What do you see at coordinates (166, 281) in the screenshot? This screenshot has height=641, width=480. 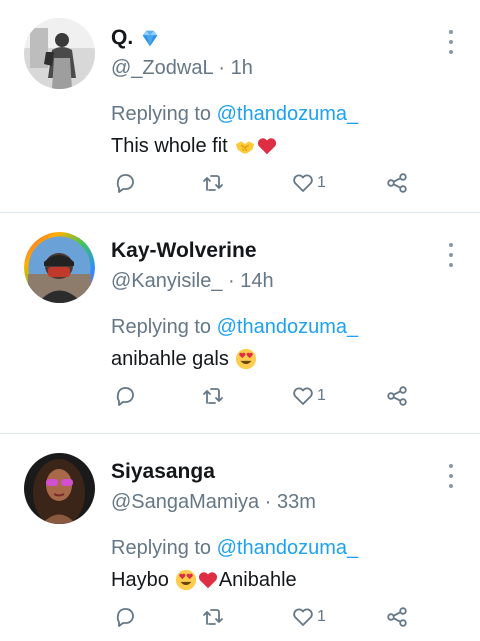 I see `handle: @Kanyisile_` at bounding box center [166, 281].